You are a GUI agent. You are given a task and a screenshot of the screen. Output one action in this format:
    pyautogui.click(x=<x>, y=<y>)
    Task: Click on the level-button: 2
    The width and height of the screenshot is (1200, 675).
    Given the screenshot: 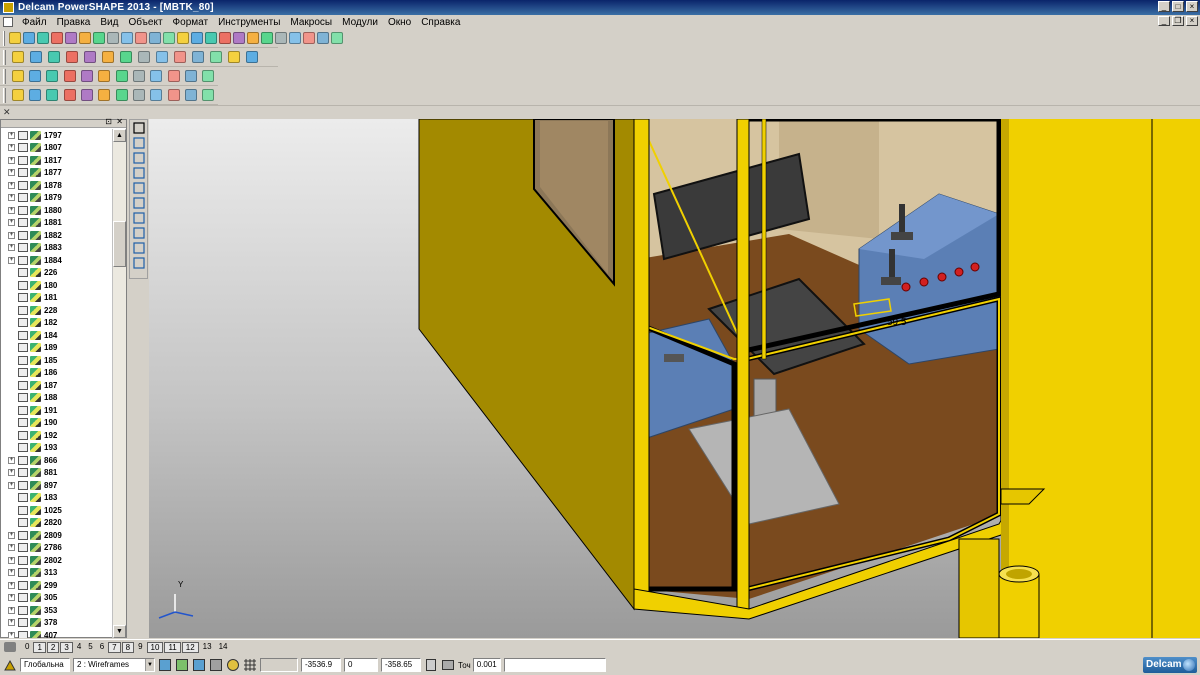 What is the action you would take?
    pyautogui.click(x=53, y=647)
    